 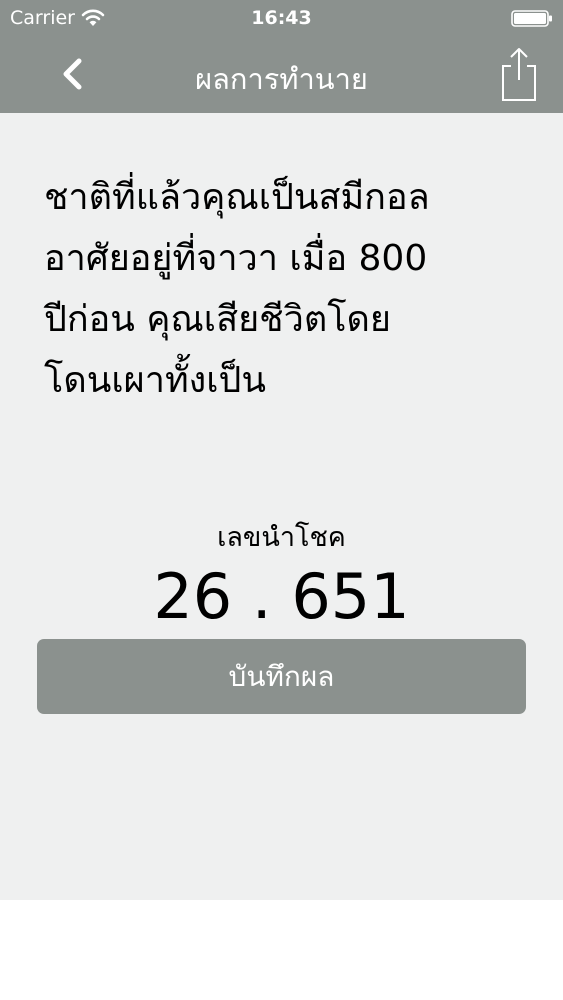 I want to click on header: Carrier 16:43 ผลการทำนาย, so click(x=281, y=56).